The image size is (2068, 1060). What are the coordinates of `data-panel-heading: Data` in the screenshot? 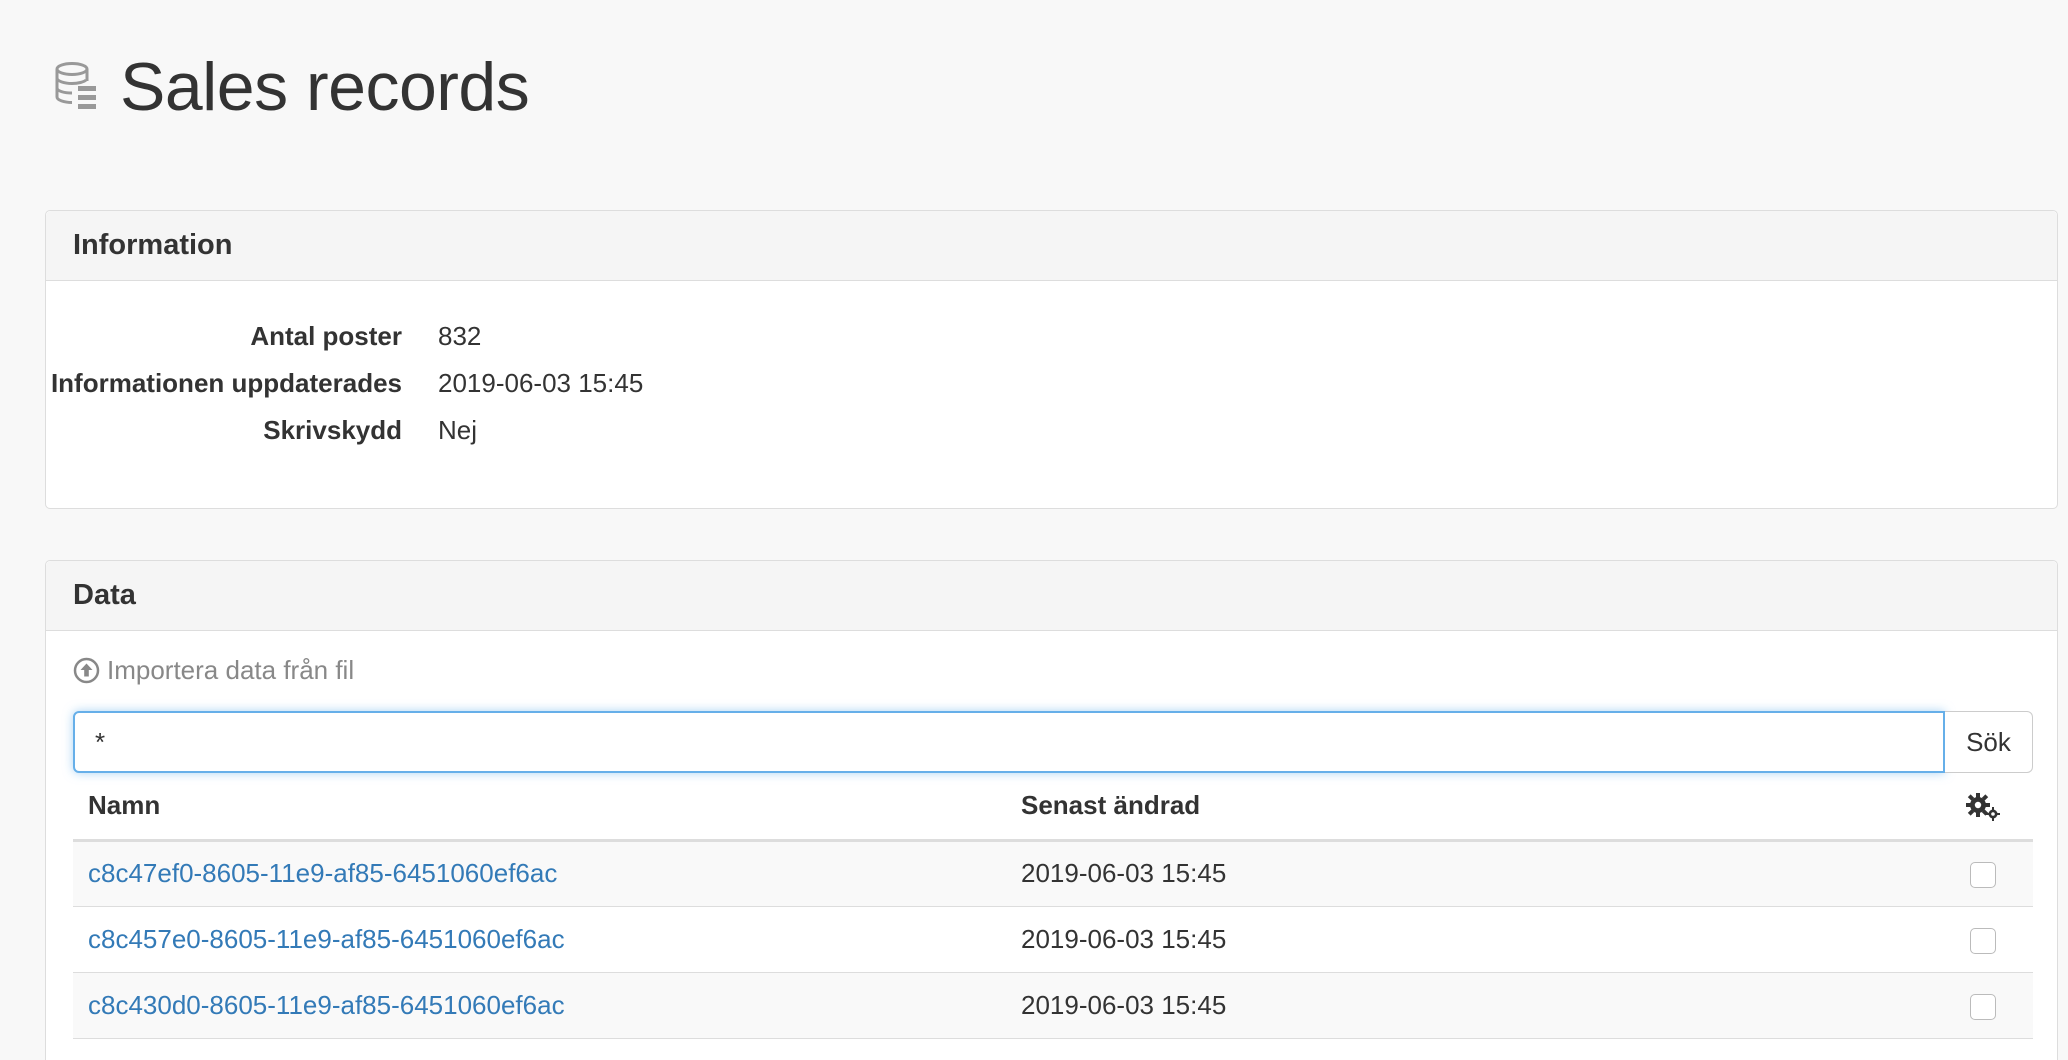 It's located at (1051, 596).